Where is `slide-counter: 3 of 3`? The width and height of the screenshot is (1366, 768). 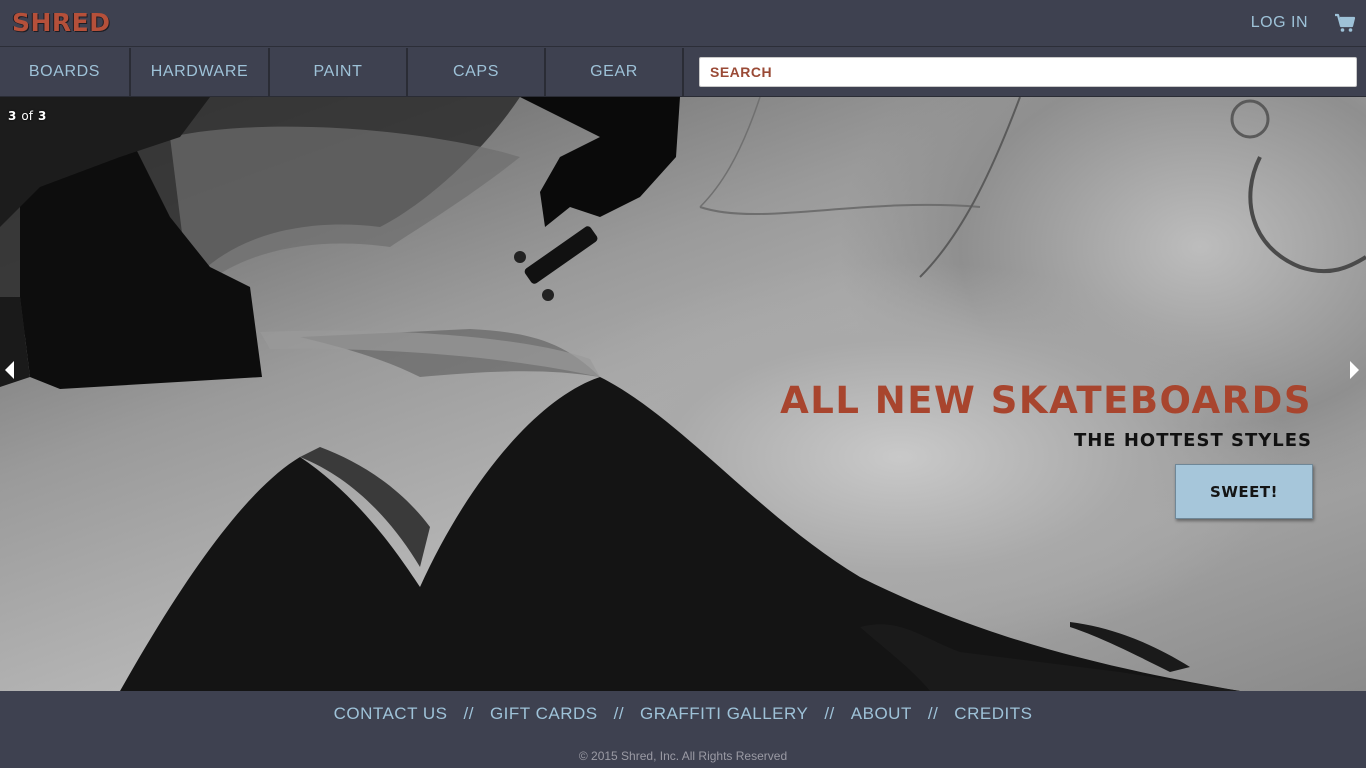
slide-counter: 3 of 3 is located at coordinates (27, 116).